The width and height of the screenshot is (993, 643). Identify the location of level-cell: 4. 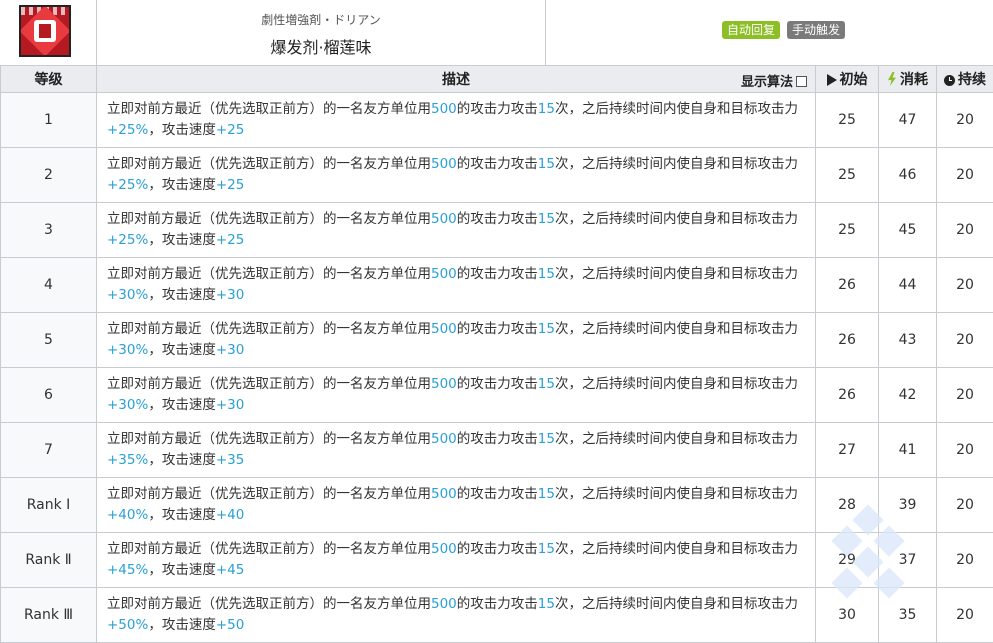
(49, 285).